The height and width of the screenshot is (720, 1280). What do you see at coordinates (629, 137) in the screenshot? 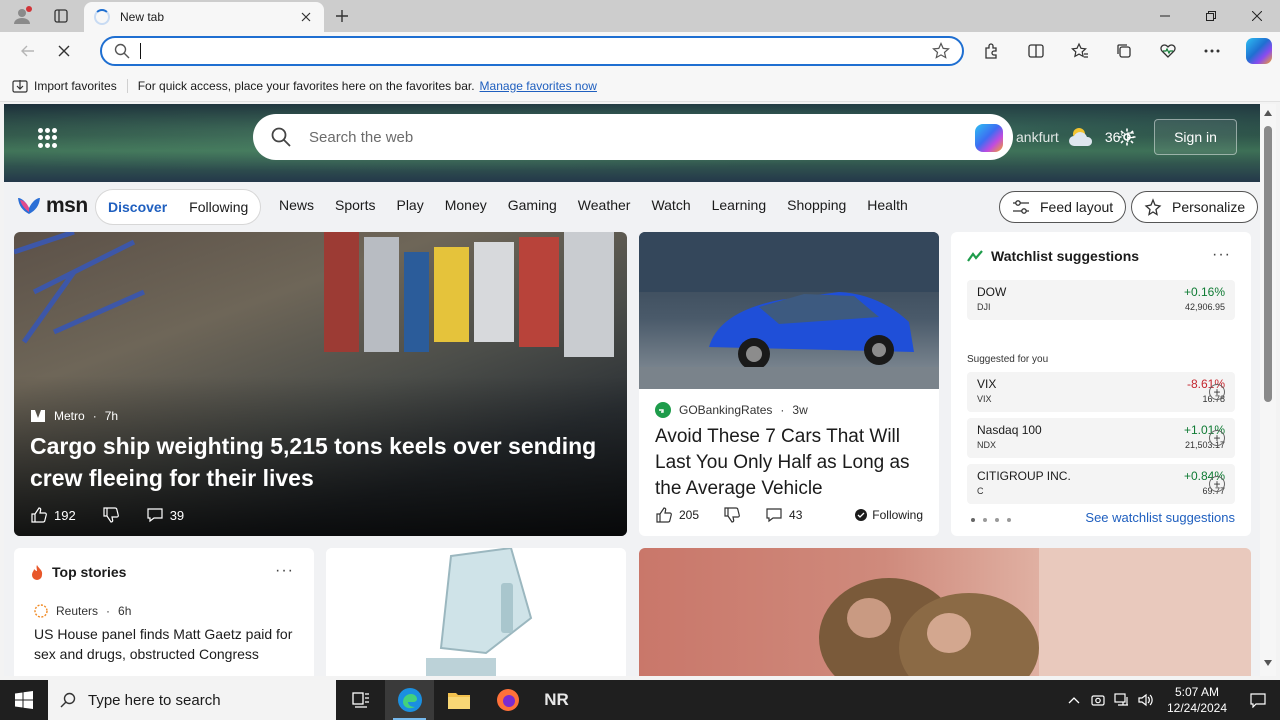
I see `web-search-input` at bounding box center [629, 137].